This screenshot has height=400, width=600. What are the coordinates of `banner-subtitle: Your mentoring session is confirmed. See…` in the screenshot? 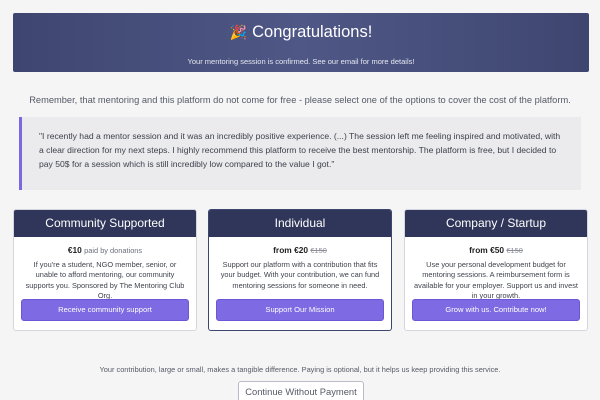 It's located at (301, 61).